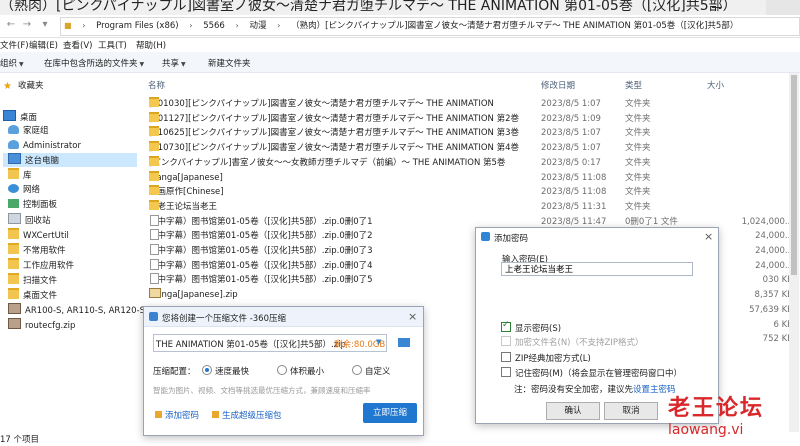 This screenshot has height=446, width=800. I want to click on organize-label: 组织, so click(9, 64).